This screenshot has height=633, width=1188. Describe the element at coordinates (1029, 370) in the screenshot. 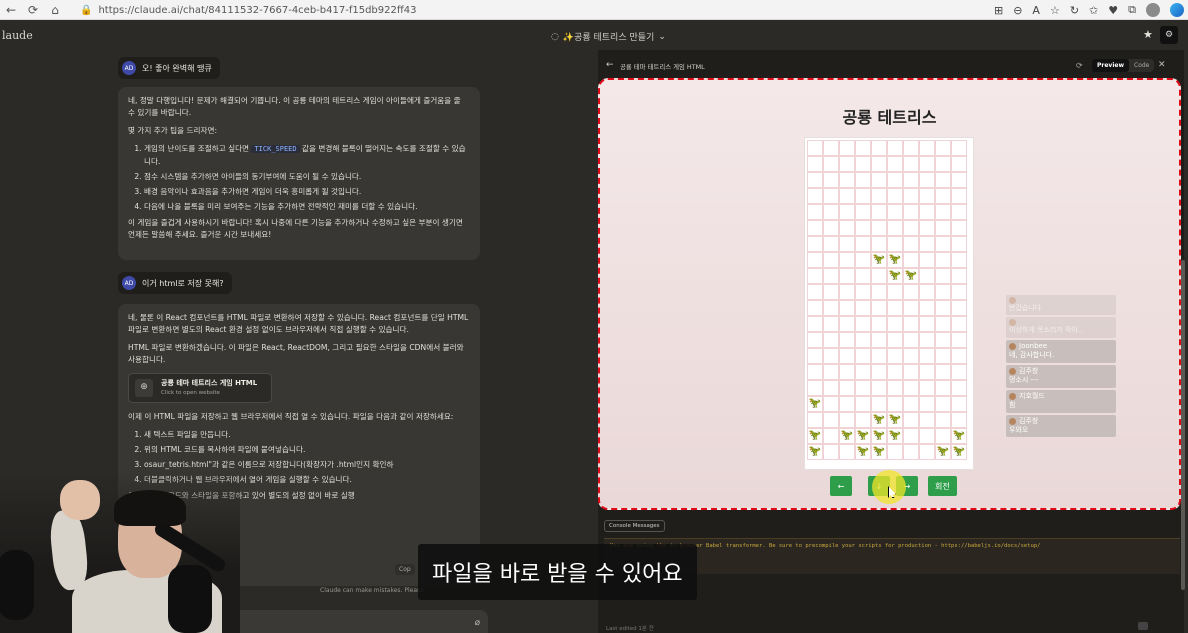

I see `live-chat-name: 김주창` at that location.